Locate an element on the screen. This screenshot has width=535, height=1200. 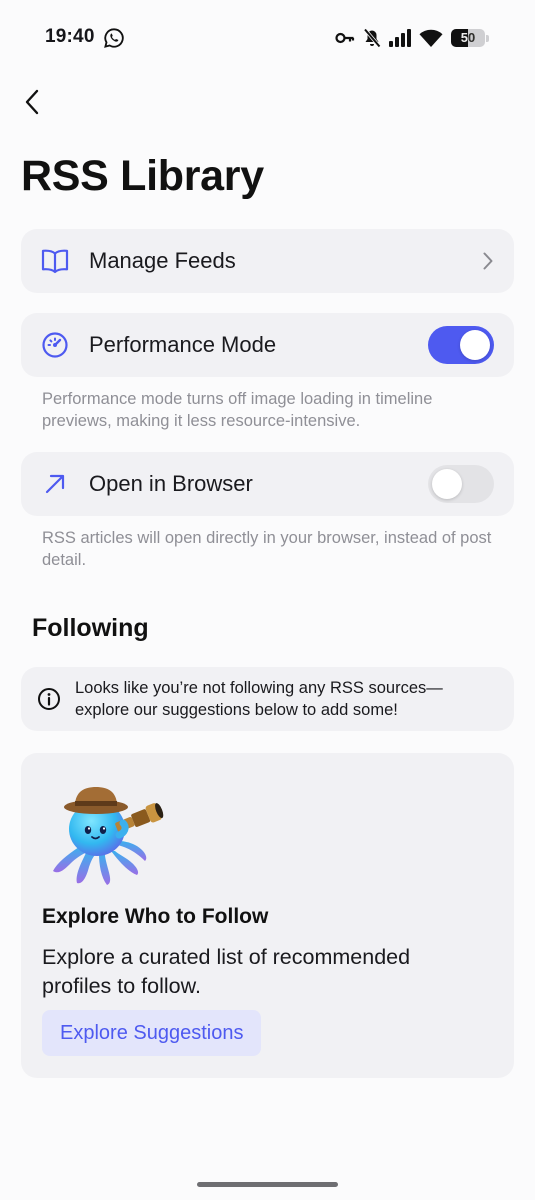
manage-feeds-label: Manage Feeds is located at coordinates (162, 260).